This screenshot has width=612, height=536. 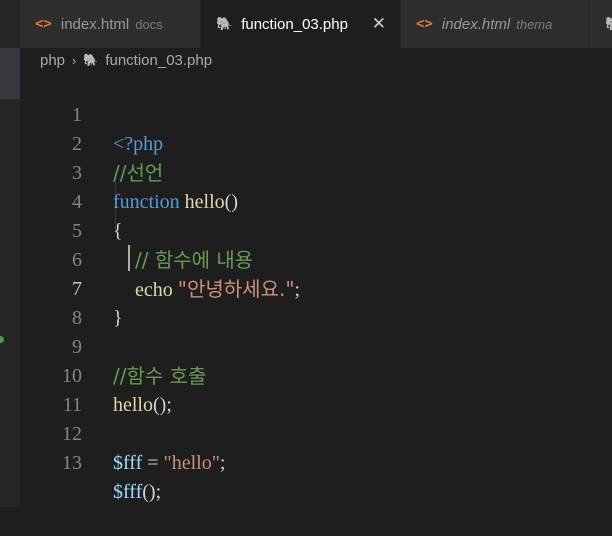 What do you see at coordinates (316, 461) in the screenshot?
I see `code-line: 13 $fff();` at bounding box center [316, 461].